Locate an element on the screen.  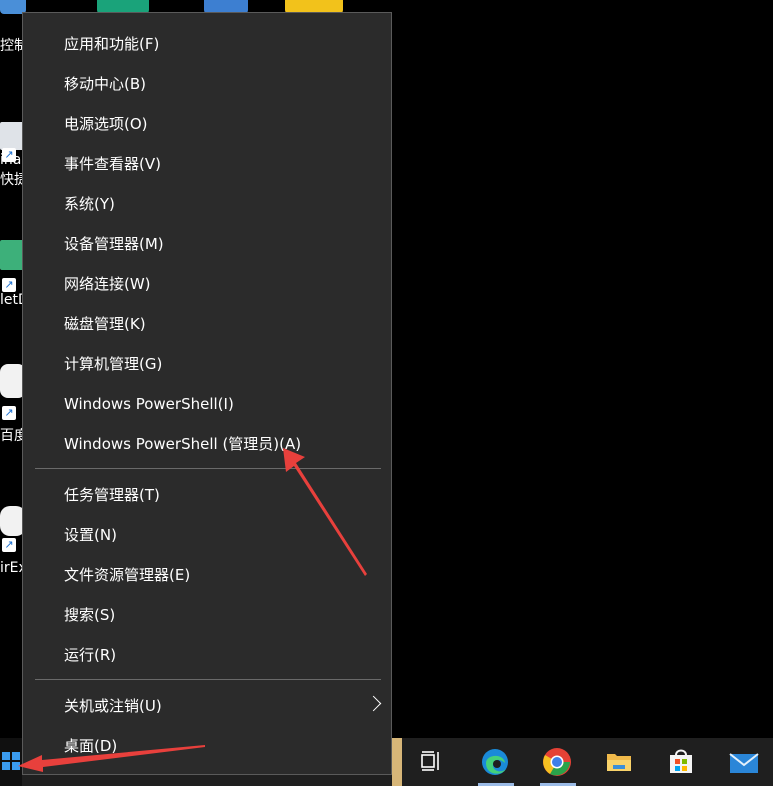
annotation-arrow-powershell is located at coordinates (325, 512).